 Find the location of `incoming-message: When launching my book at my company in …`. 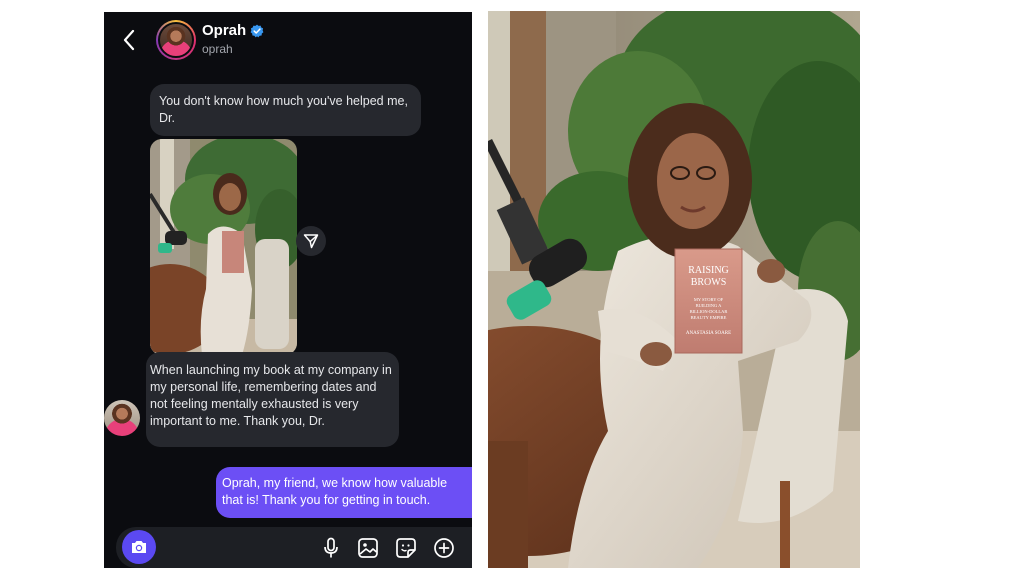

incoming-message: When launching my book at my company in … is located at coordinates (272, 399).